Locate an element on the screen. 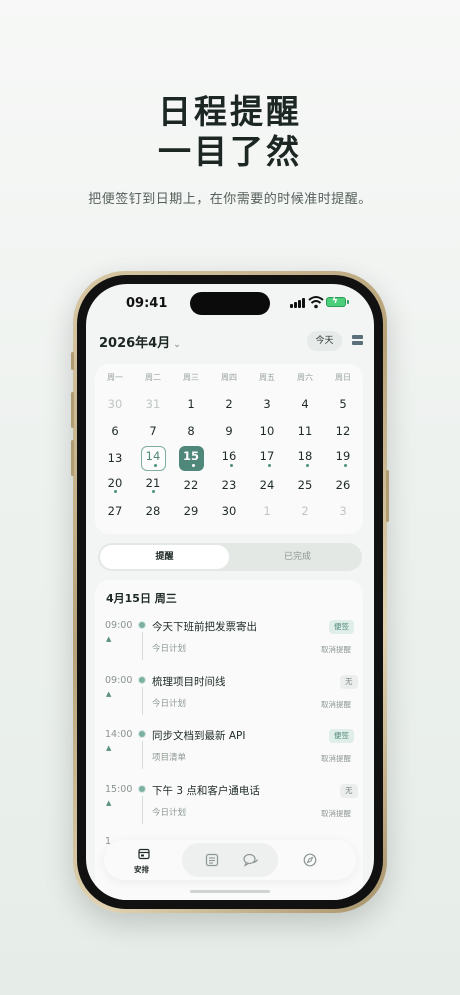 Image resolution: width=460 pixels, height=995 pixels. calendar-day: 26 is located at coordinates (343, 485).